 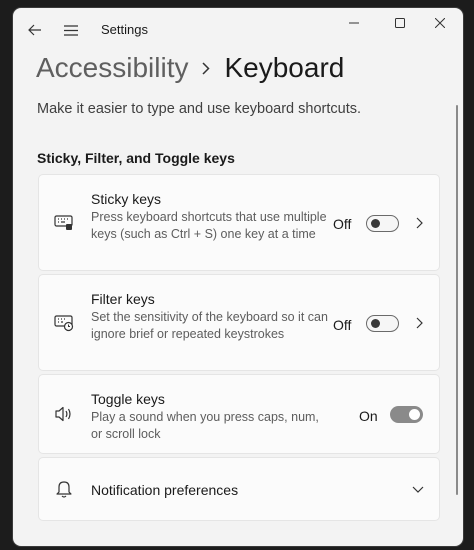 I want to click on title-bar: Settings, so click(x=238, y=29).